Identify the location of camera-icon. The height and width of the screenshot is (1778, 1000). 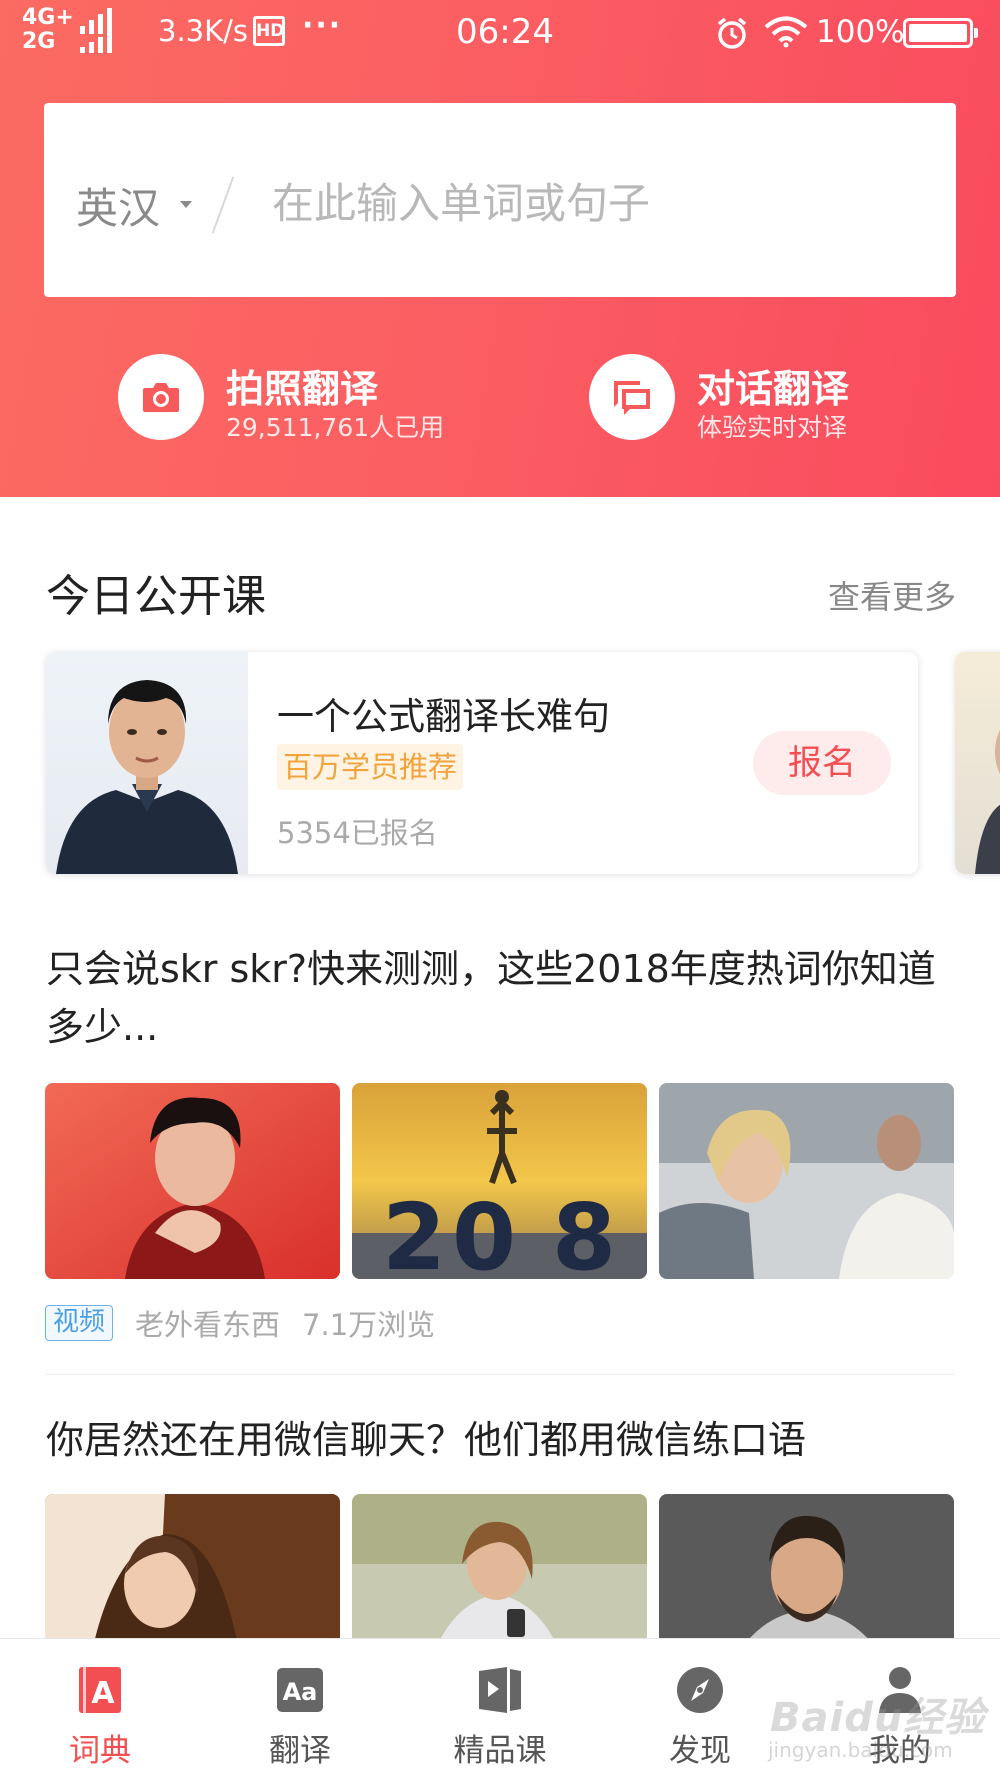
(161, 397).